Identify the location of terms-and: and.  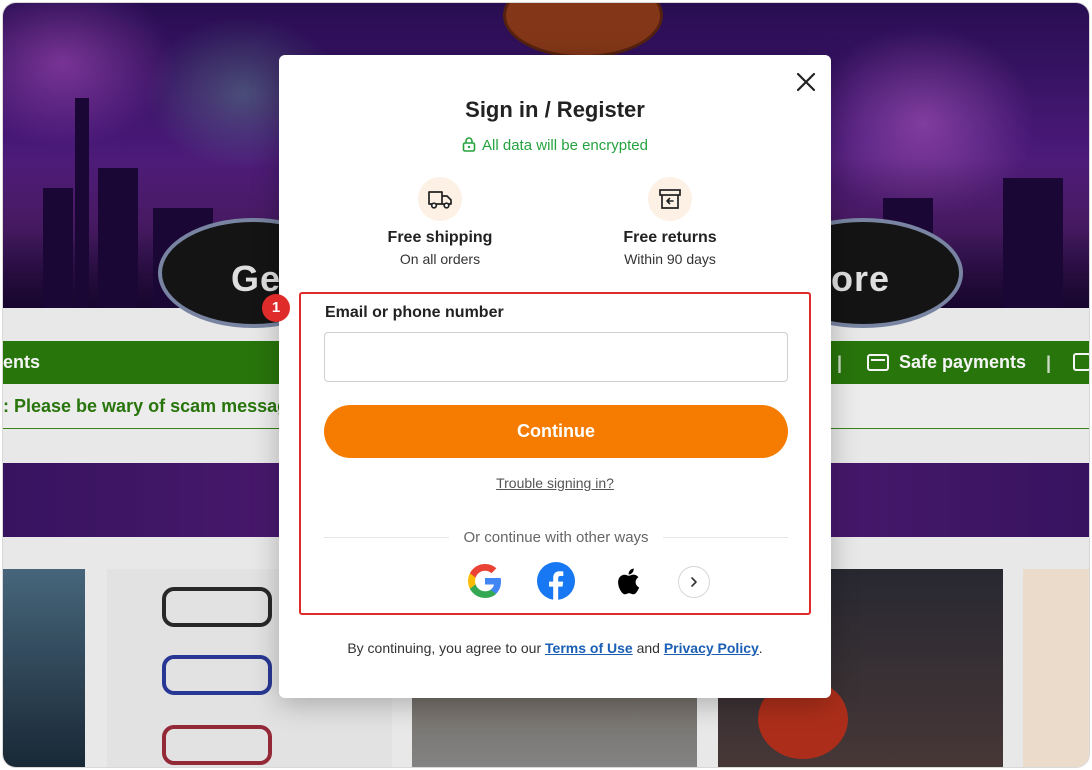
(648, 648).